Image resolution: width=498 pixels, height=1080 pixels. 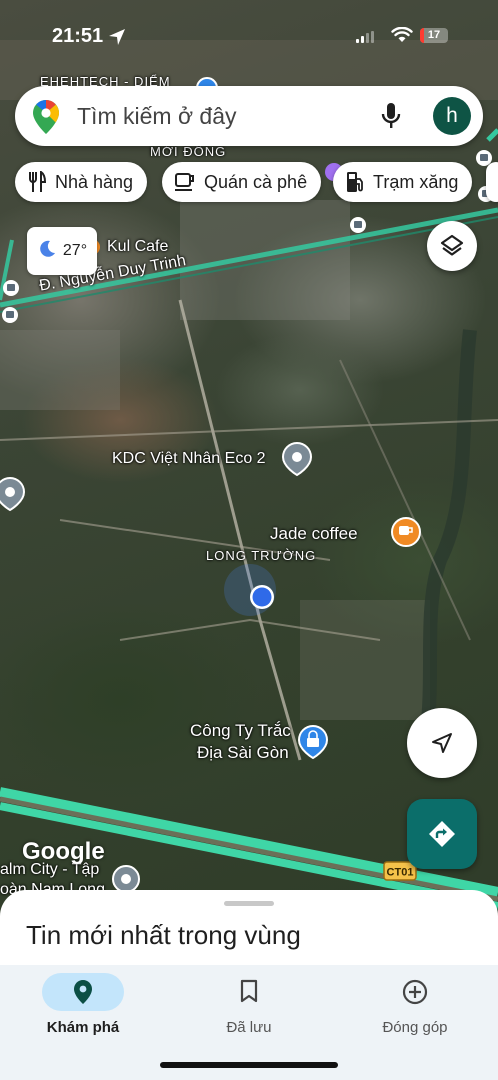 I want to click on chip-more, so click(x=492, y=182).